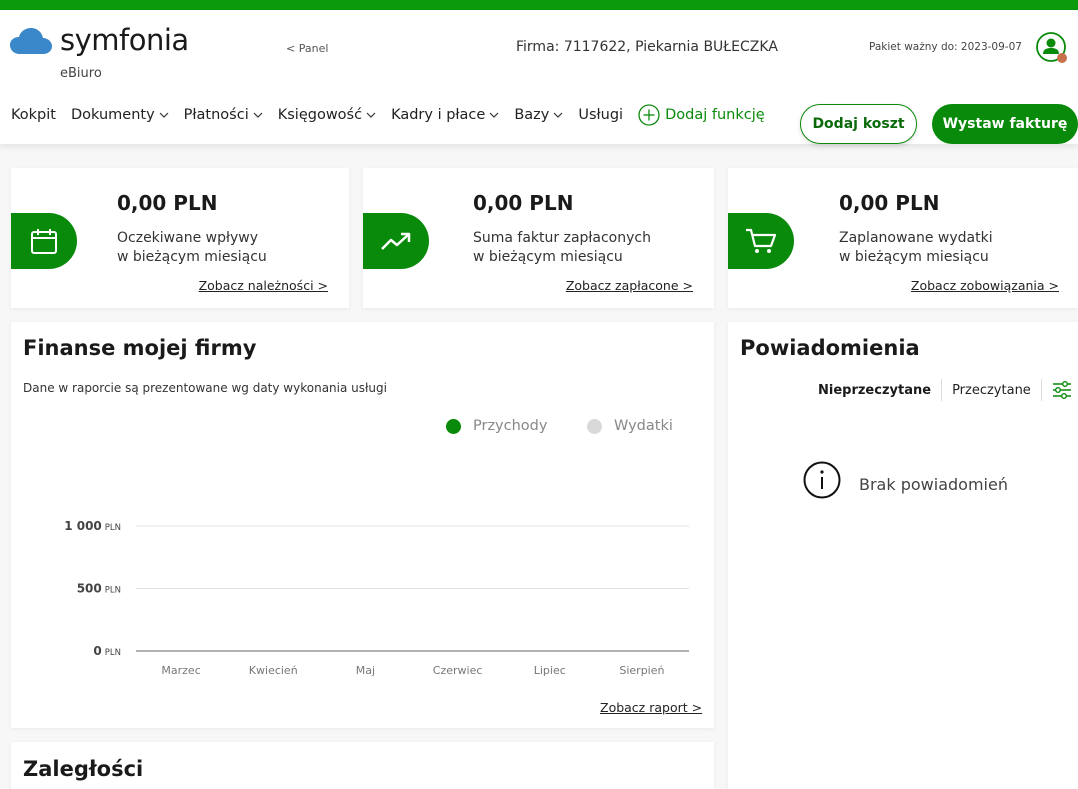 Image resolution: width=1078 pixels, height=789 pixels. I want to click on y-tick-label: 0 PLN, so click(107, 651).